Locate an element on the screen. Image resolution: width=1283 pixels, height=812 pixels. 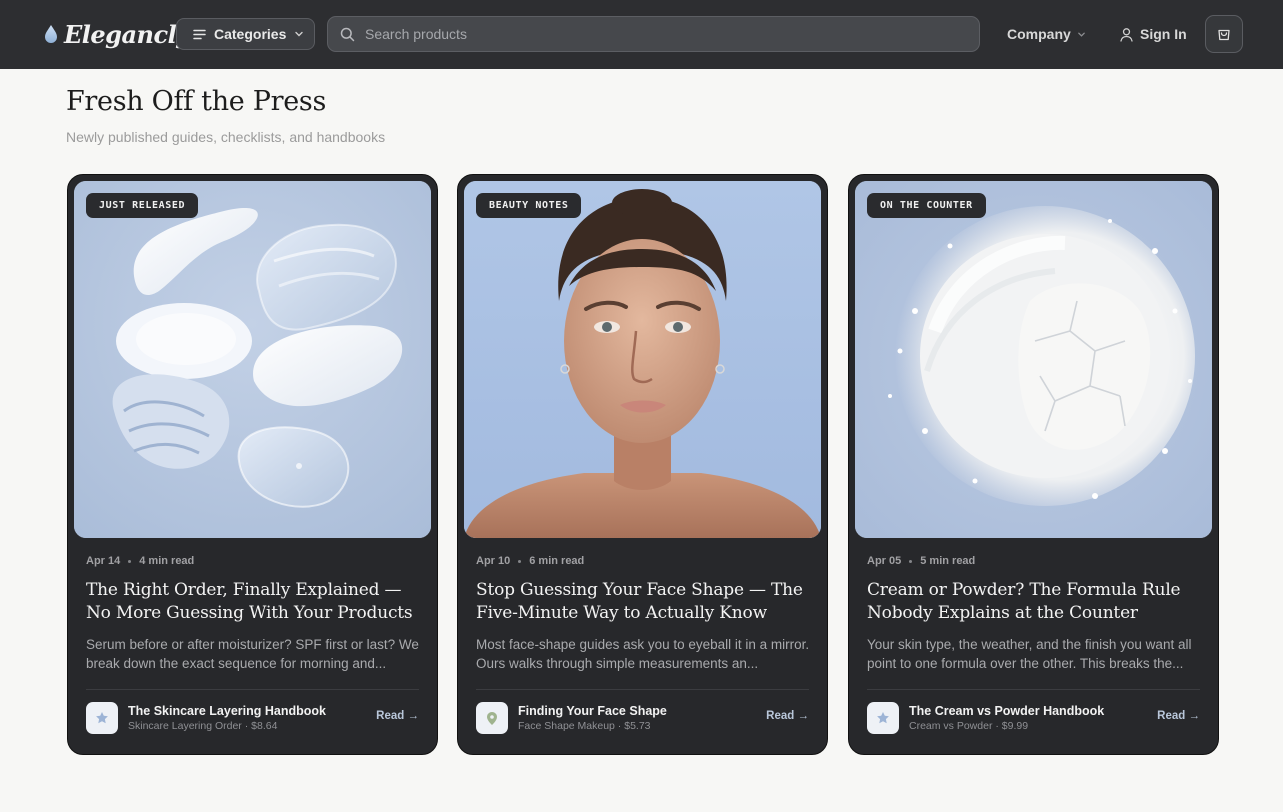
user-icon is located at coordinates (1126, 34).